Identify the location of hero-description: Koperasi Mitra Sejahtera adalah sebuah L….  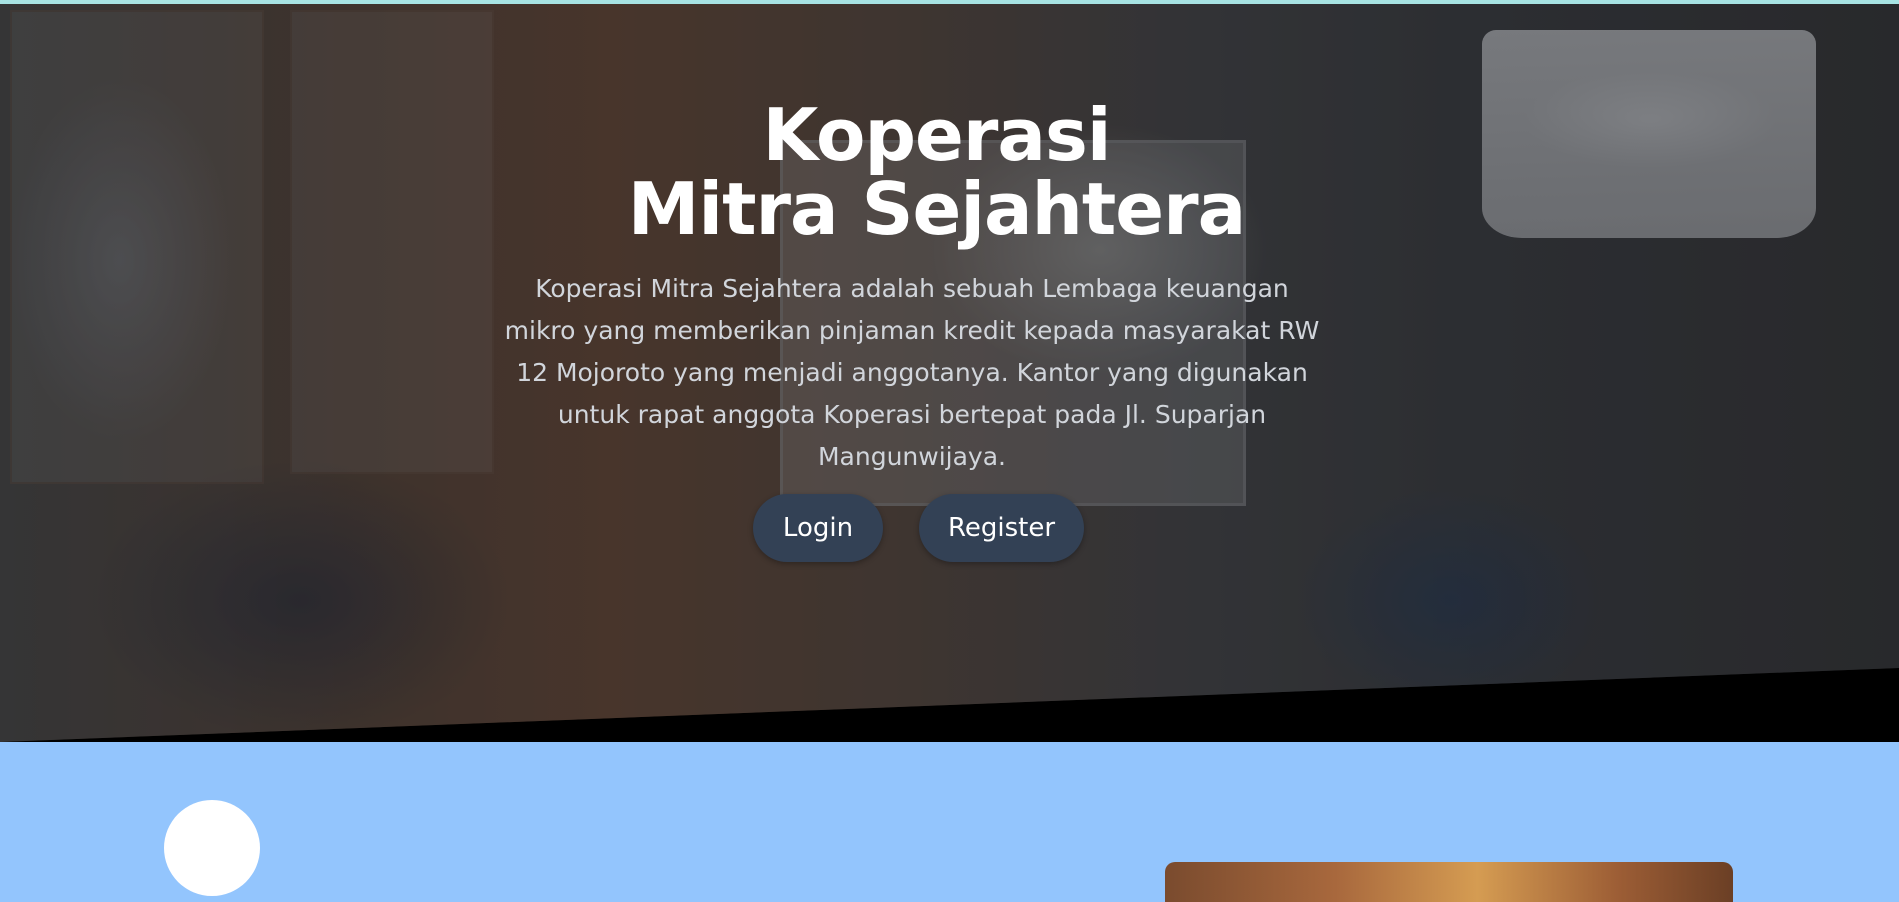
(912, 372).